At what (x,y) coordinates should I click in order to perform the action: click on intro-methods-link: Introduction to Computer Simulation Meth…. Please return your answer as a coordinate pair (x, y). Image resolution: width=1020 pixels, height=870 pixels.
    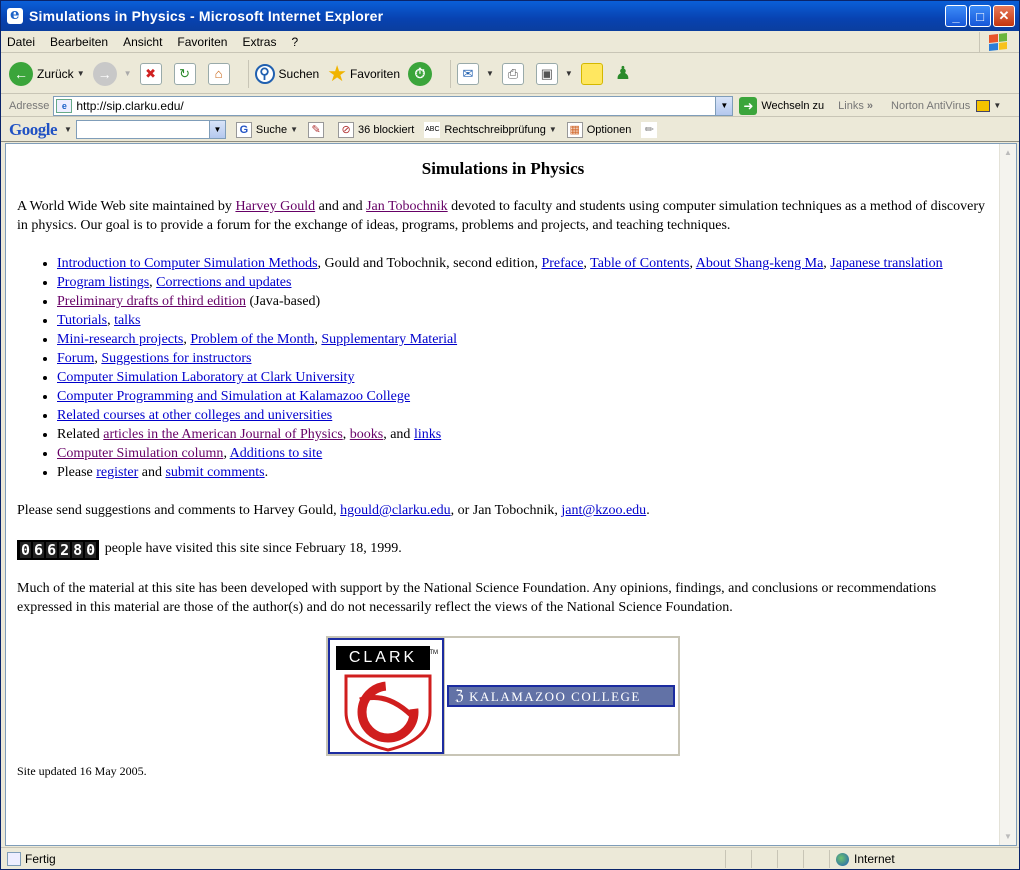
    Looking at the image, I should click on (187, 263).